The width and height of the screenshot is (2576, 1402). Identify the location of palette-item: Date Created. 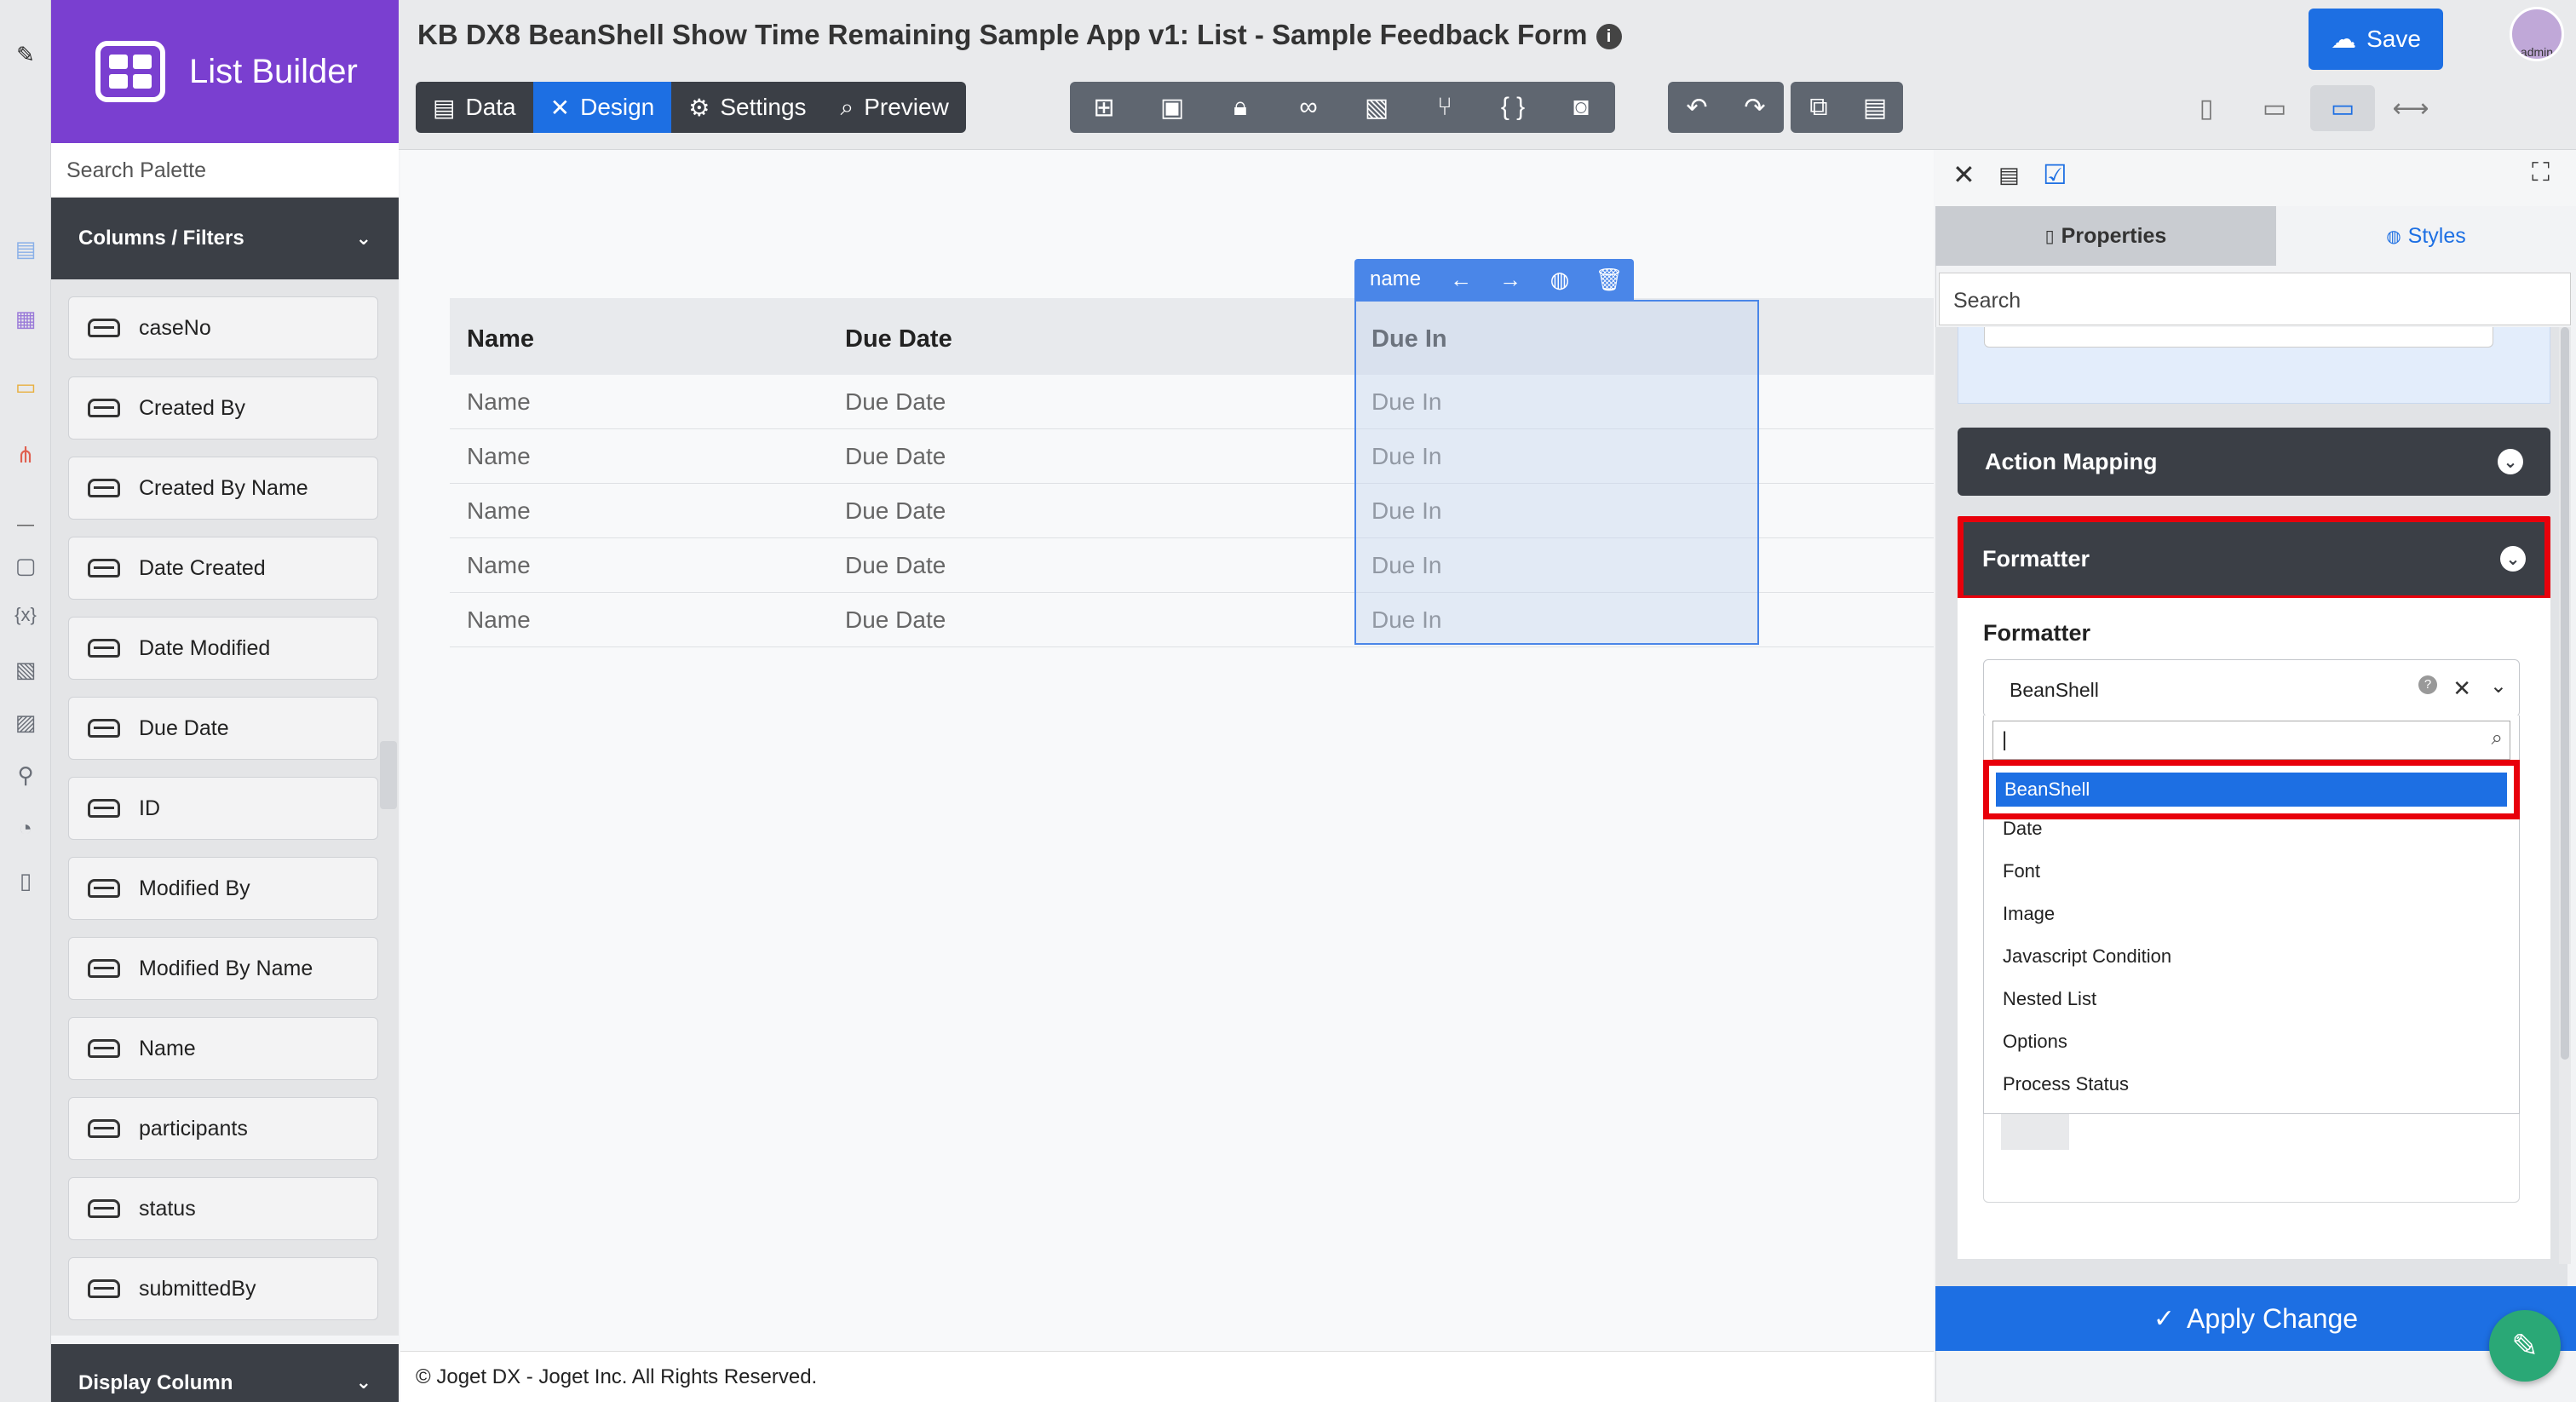
(223, 568).